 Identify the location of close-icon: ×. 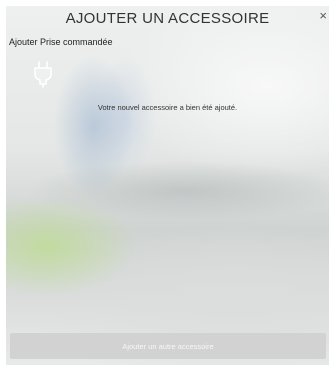
(323, 16).